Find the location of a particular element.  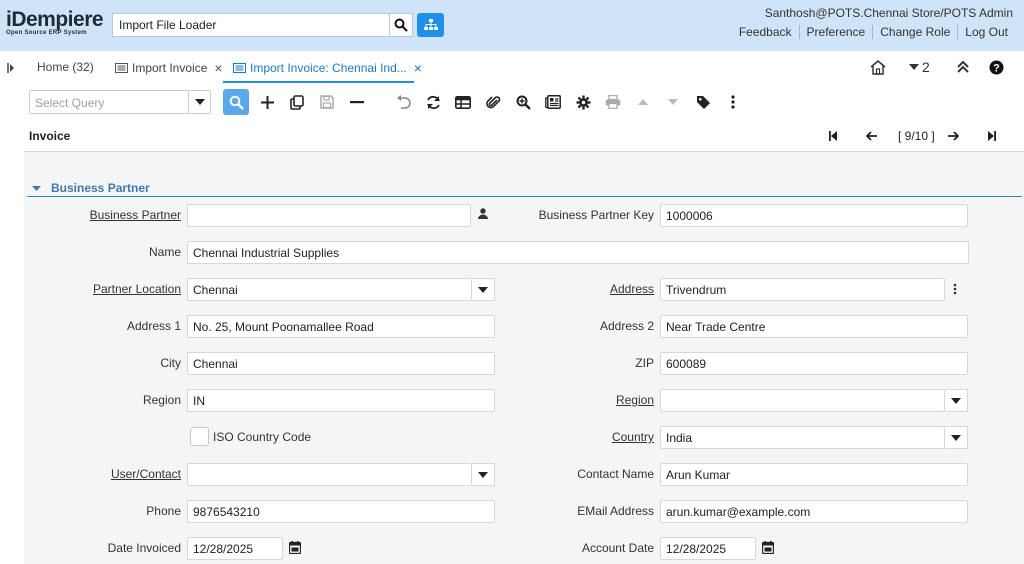

user-contact-label: User/Contact is located at coordinates (146, 474).